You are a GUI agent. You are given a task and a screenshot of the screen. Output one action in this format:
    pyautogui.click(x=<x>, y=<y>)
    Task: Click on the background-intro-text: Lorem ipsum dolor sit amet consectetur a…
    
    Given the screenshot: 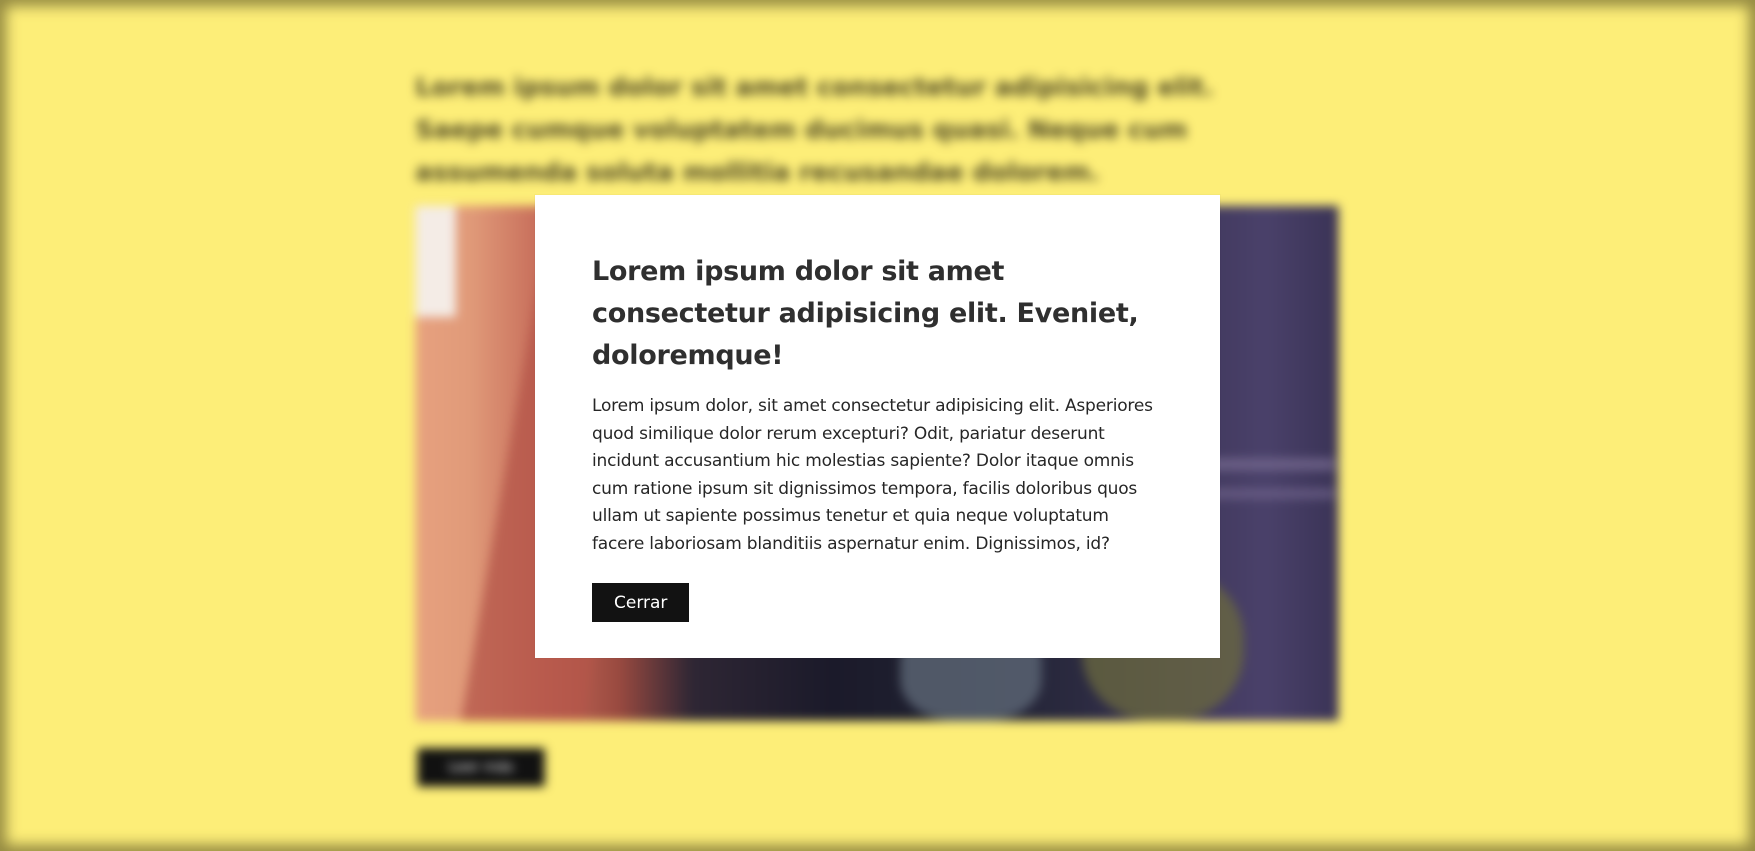 What is the action you would take?
    pyautogui.click(x=814, y=129)
    